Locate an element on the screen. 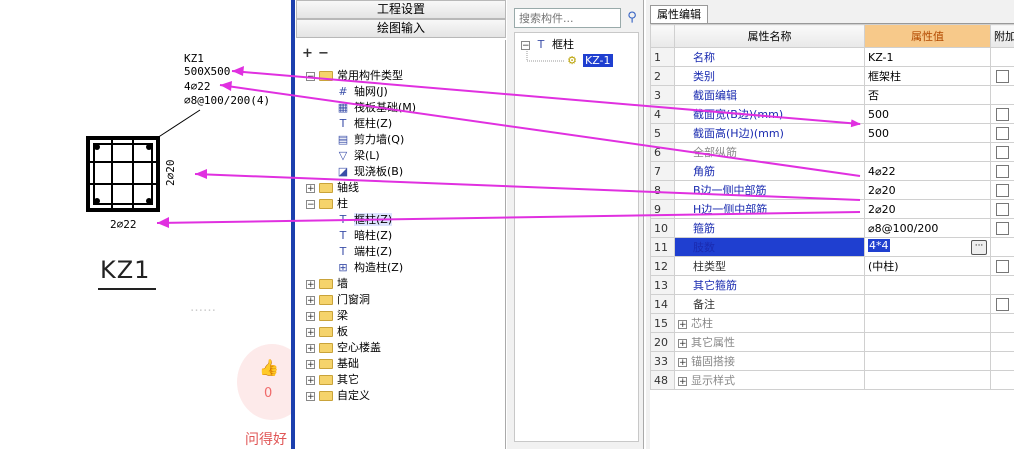 This screenshot has width=1014, height=450. tree-item: T端柱(Z) is located at coordinates (364, 252).